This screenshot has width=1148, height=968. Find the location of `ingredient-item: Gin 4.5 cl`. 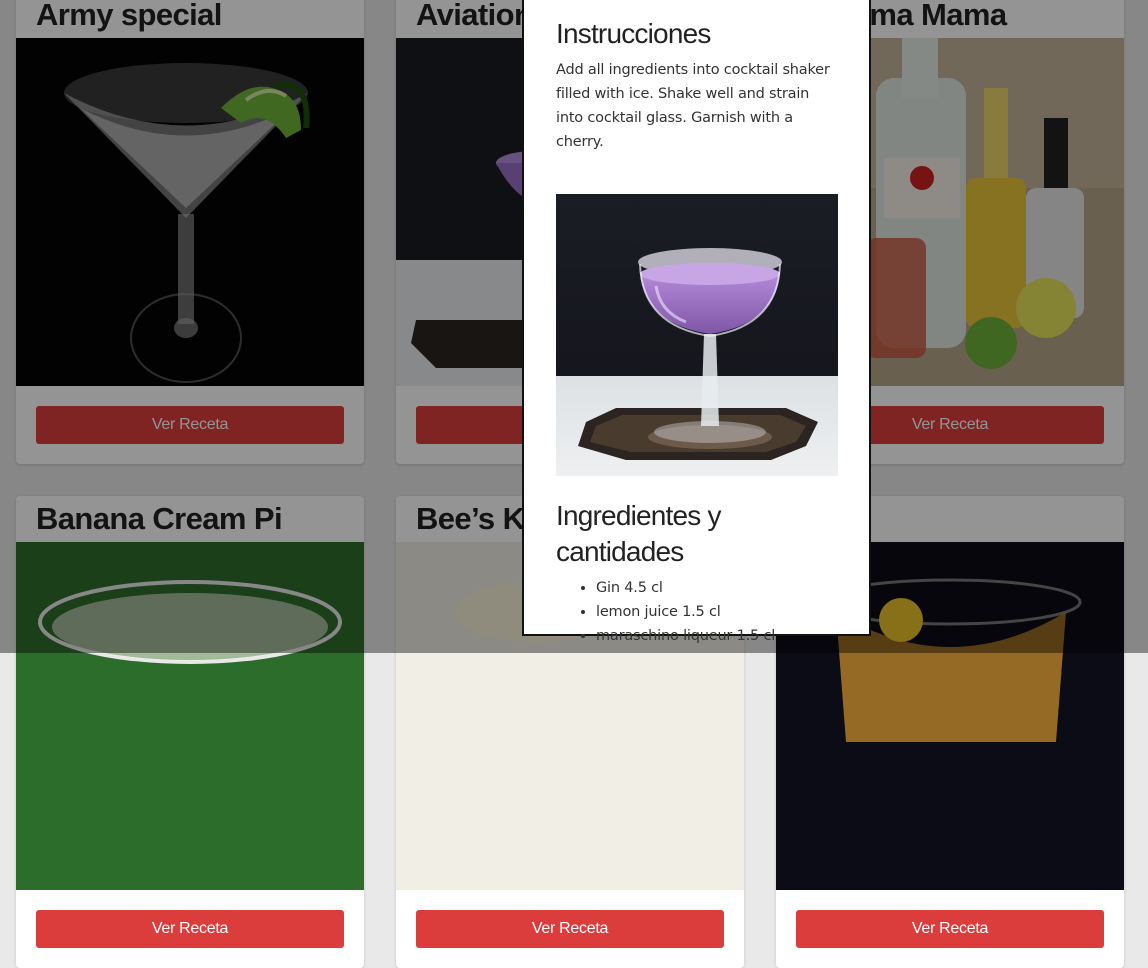

ingredient-item: Gin 4.5 cl is located at coordinates (716, 588).